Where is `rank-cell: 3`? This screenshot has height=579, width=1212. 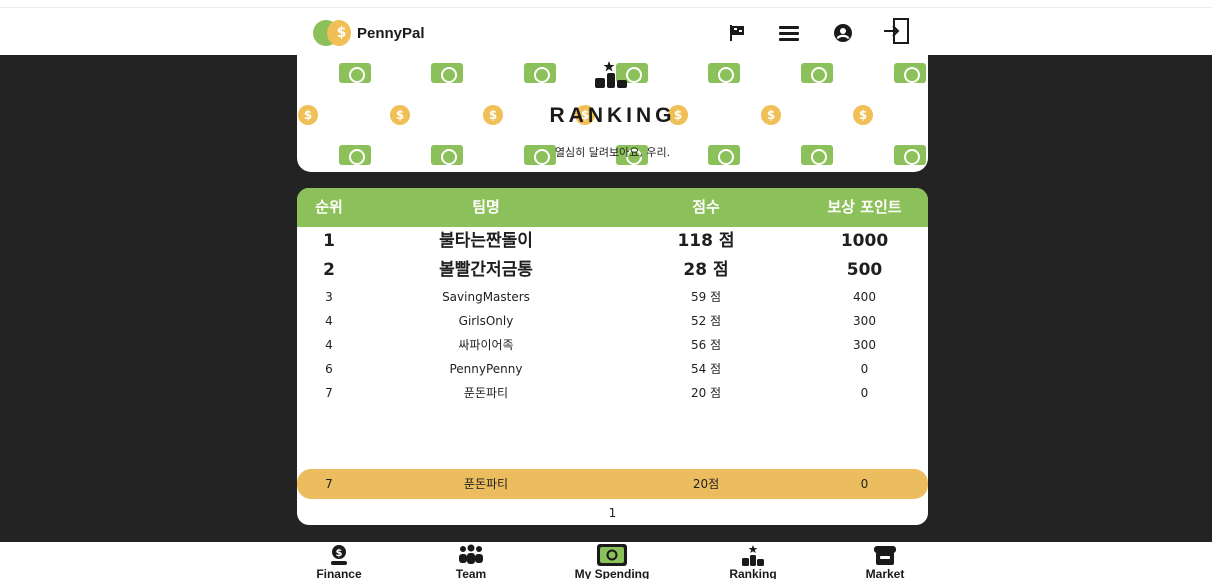 rank-cell: 3 is located at coordinates (329, 297).